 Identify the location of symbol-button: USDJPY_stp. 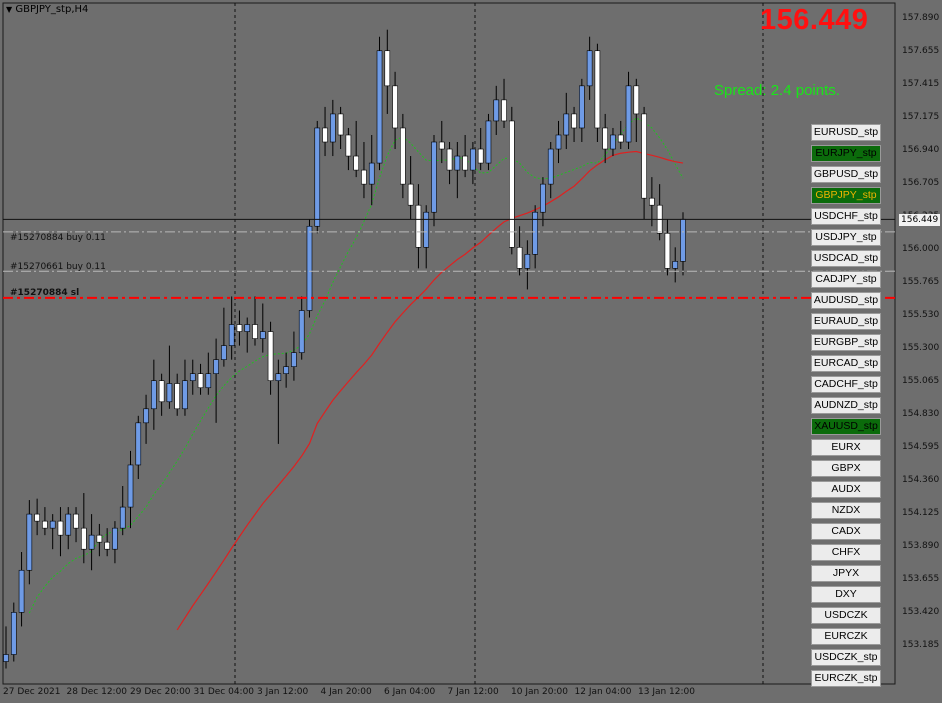
(846, 237).